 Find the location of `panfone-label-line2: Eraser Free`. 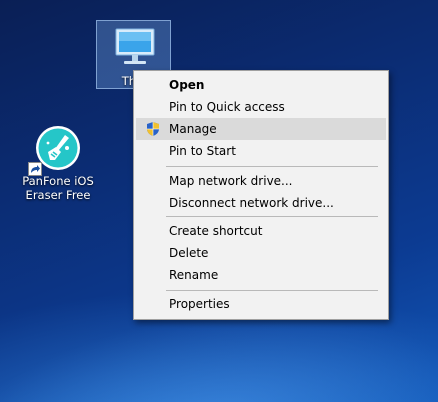

panfone-label-line2: Eraser Free is located at coordinates (58, 195).